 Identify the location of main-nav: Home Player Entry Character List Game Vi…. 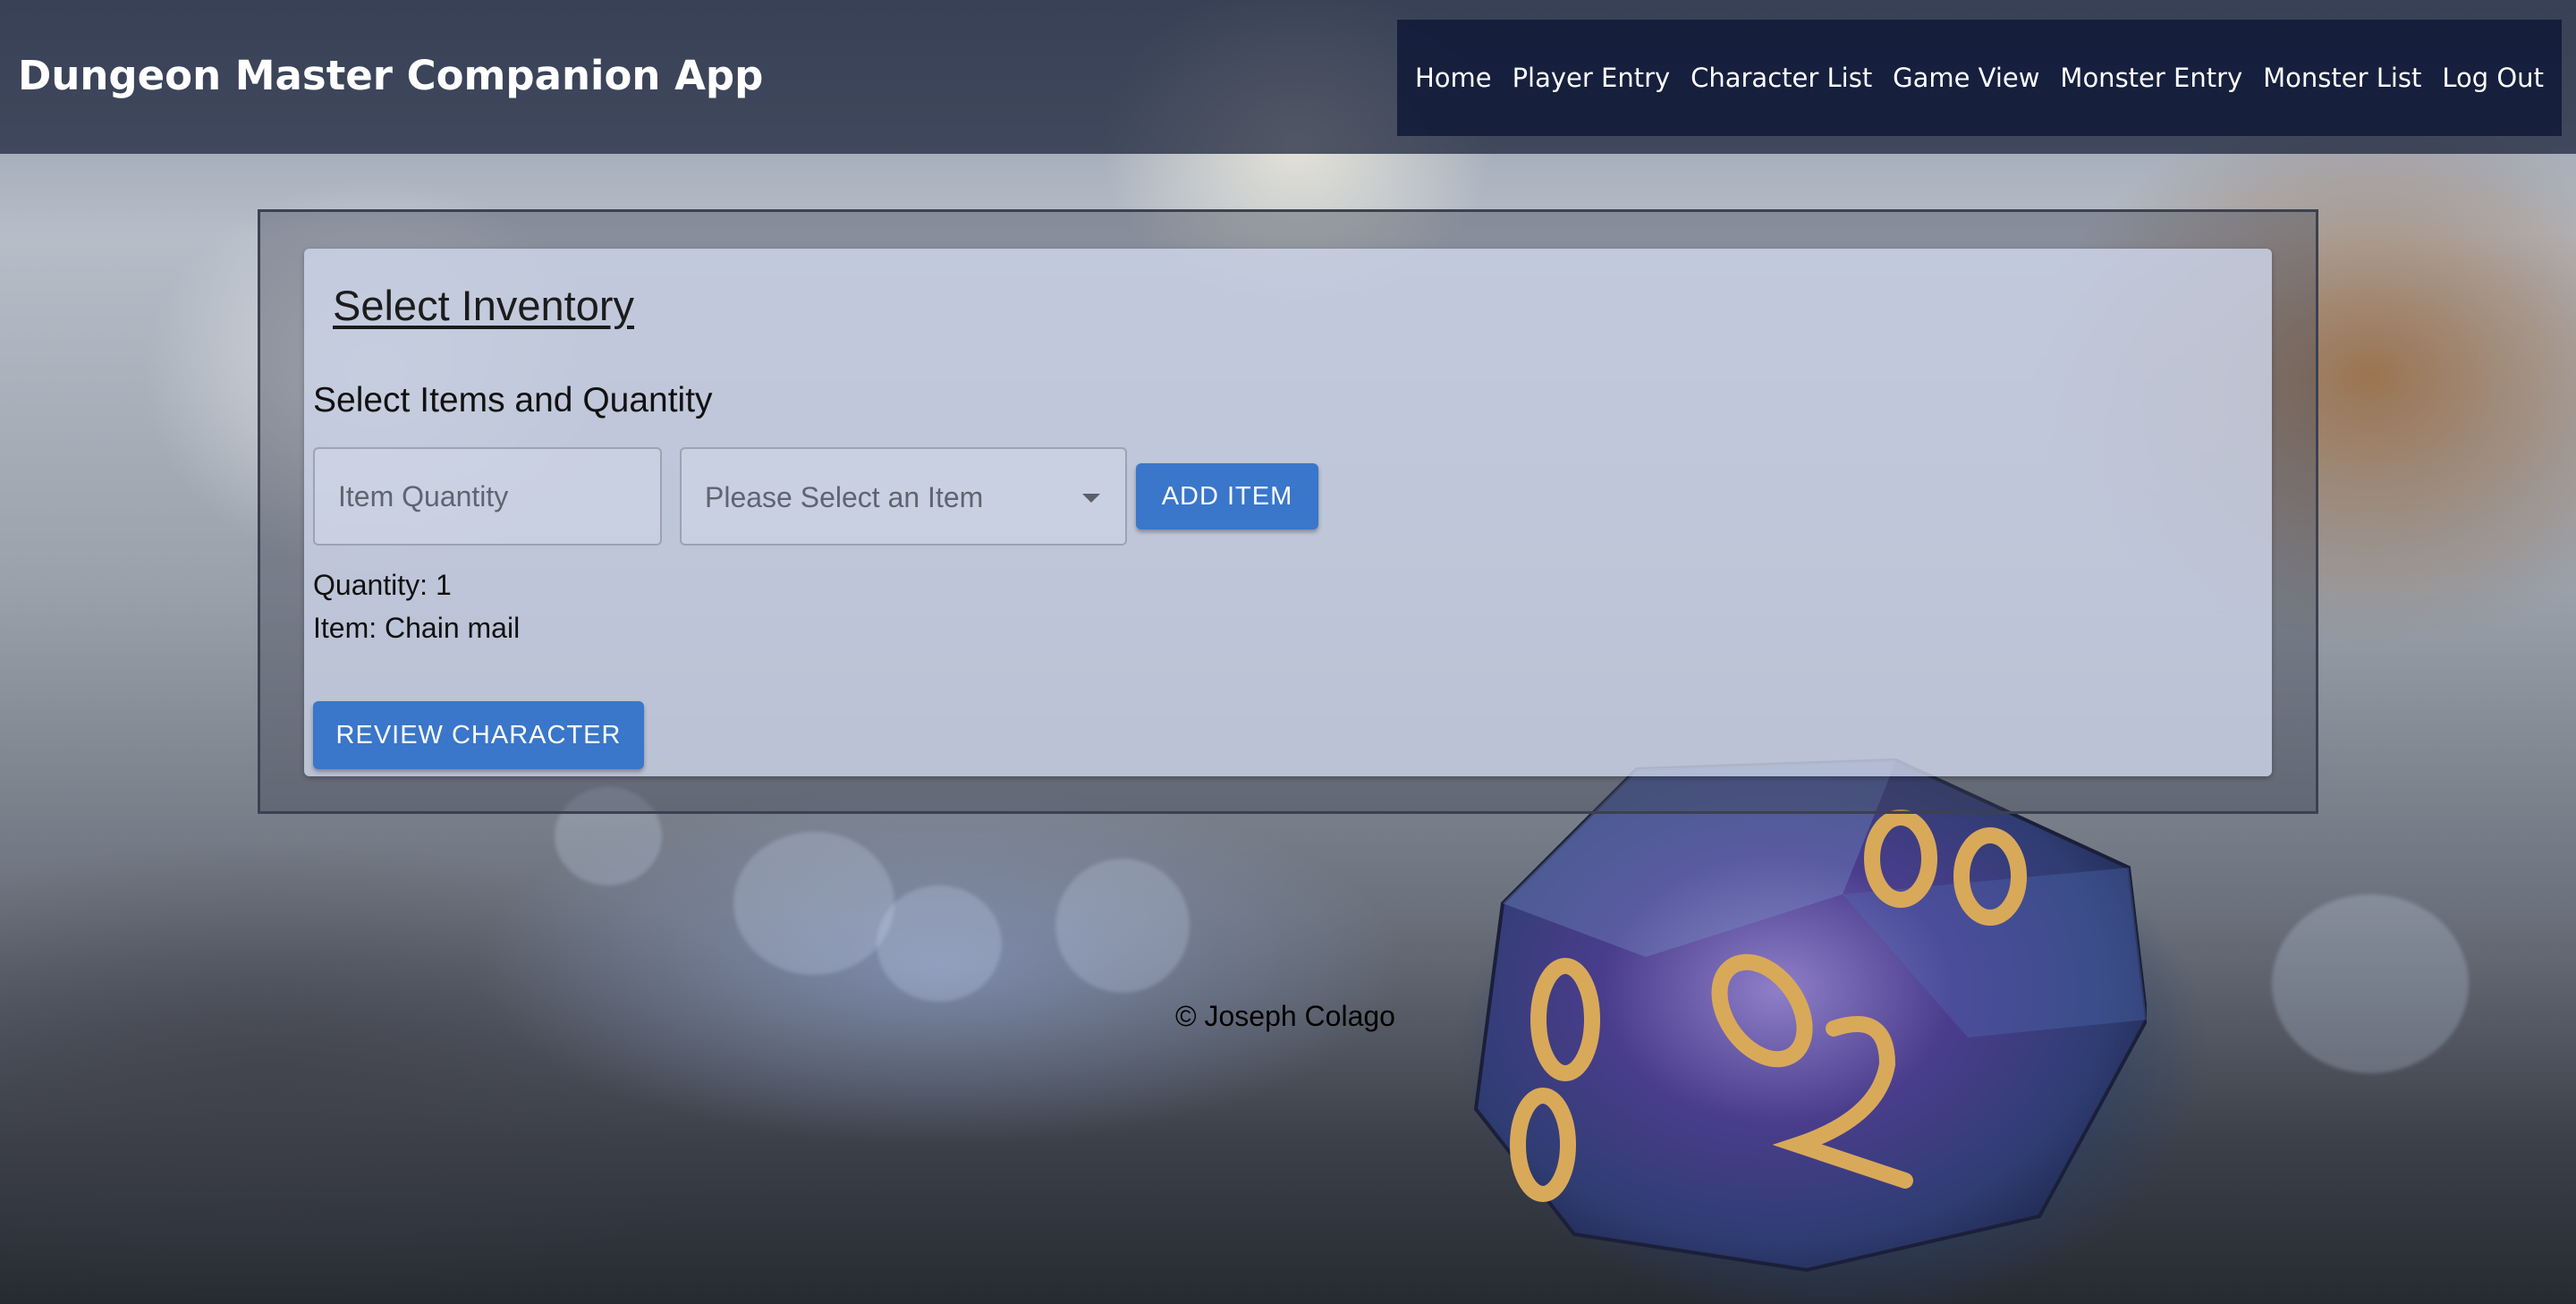
(1979, 78).